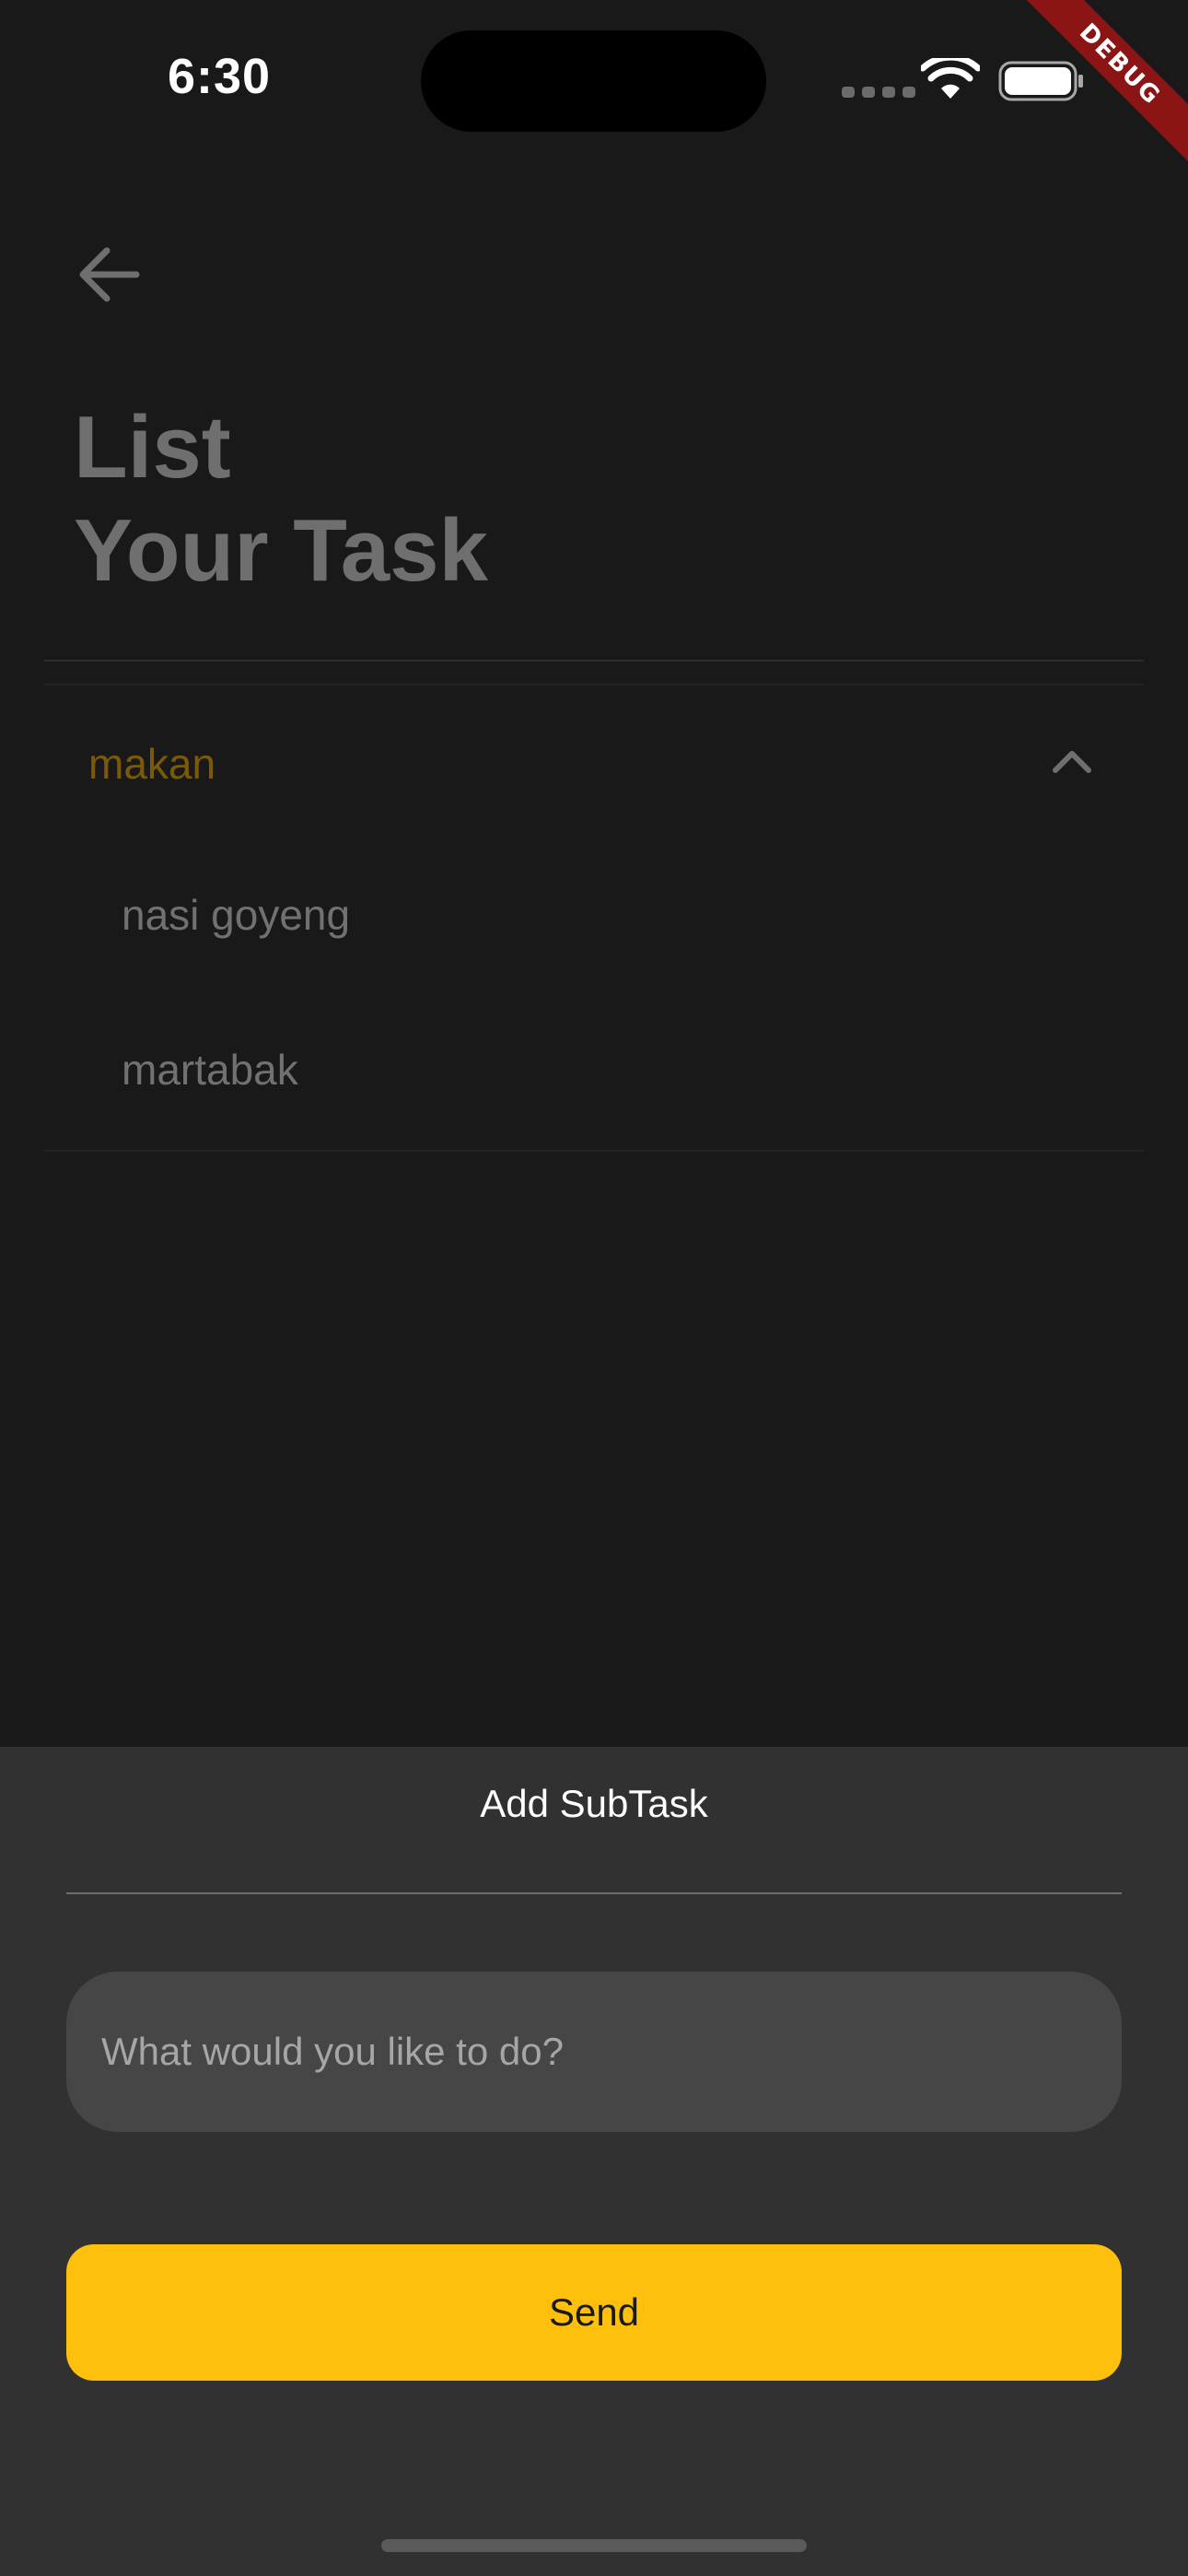  Describe the element at coordinates (593, 81) in the screenshot. I see `dynamic-island` at that location.